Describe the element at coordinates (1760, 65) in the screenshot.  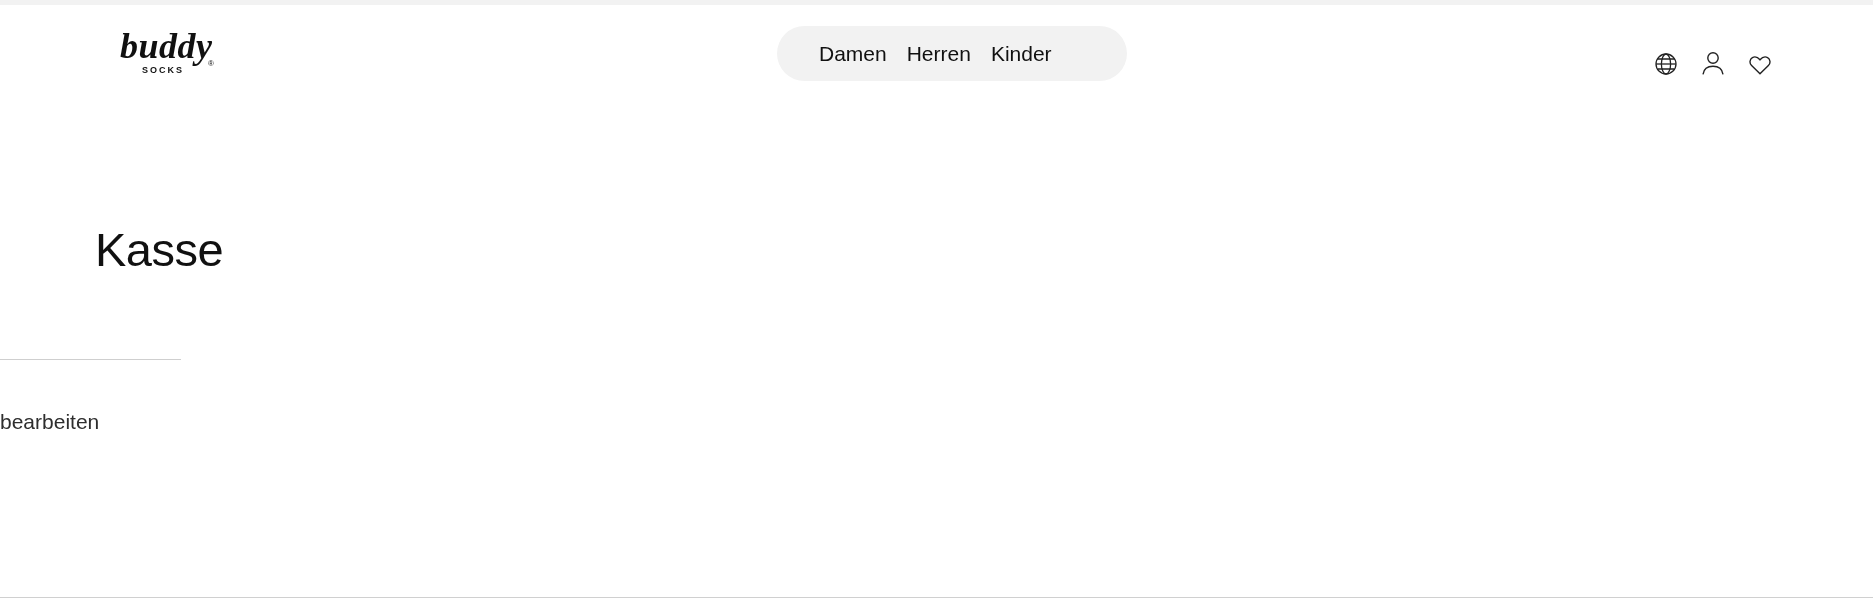
I see `heart-icon` at that location.